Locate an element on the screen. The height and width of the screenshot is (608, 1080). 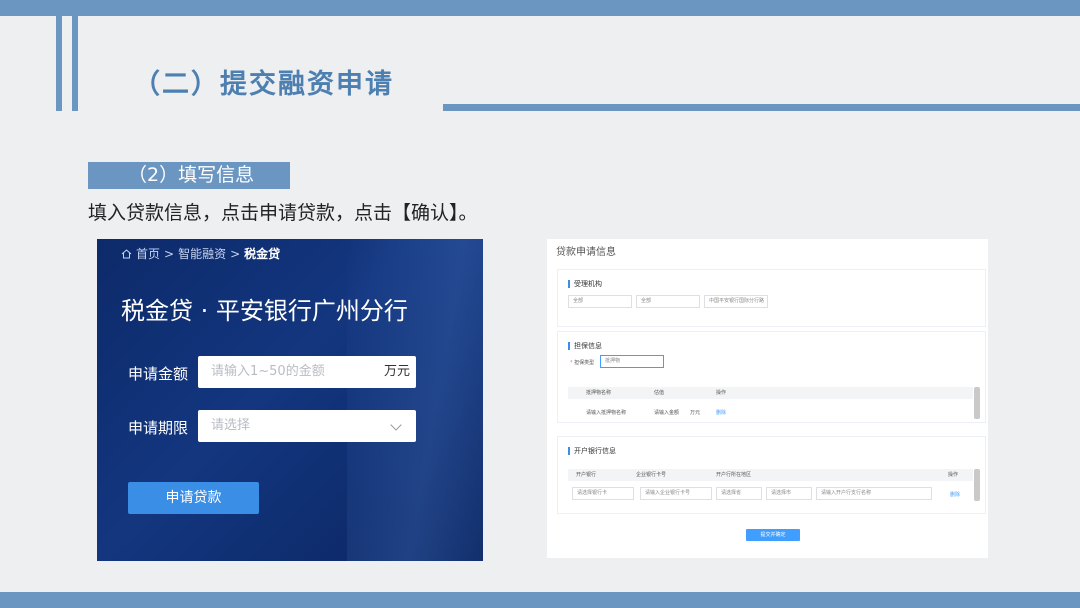
amount-label: 申请金额 is located at coordinates (158, 374).